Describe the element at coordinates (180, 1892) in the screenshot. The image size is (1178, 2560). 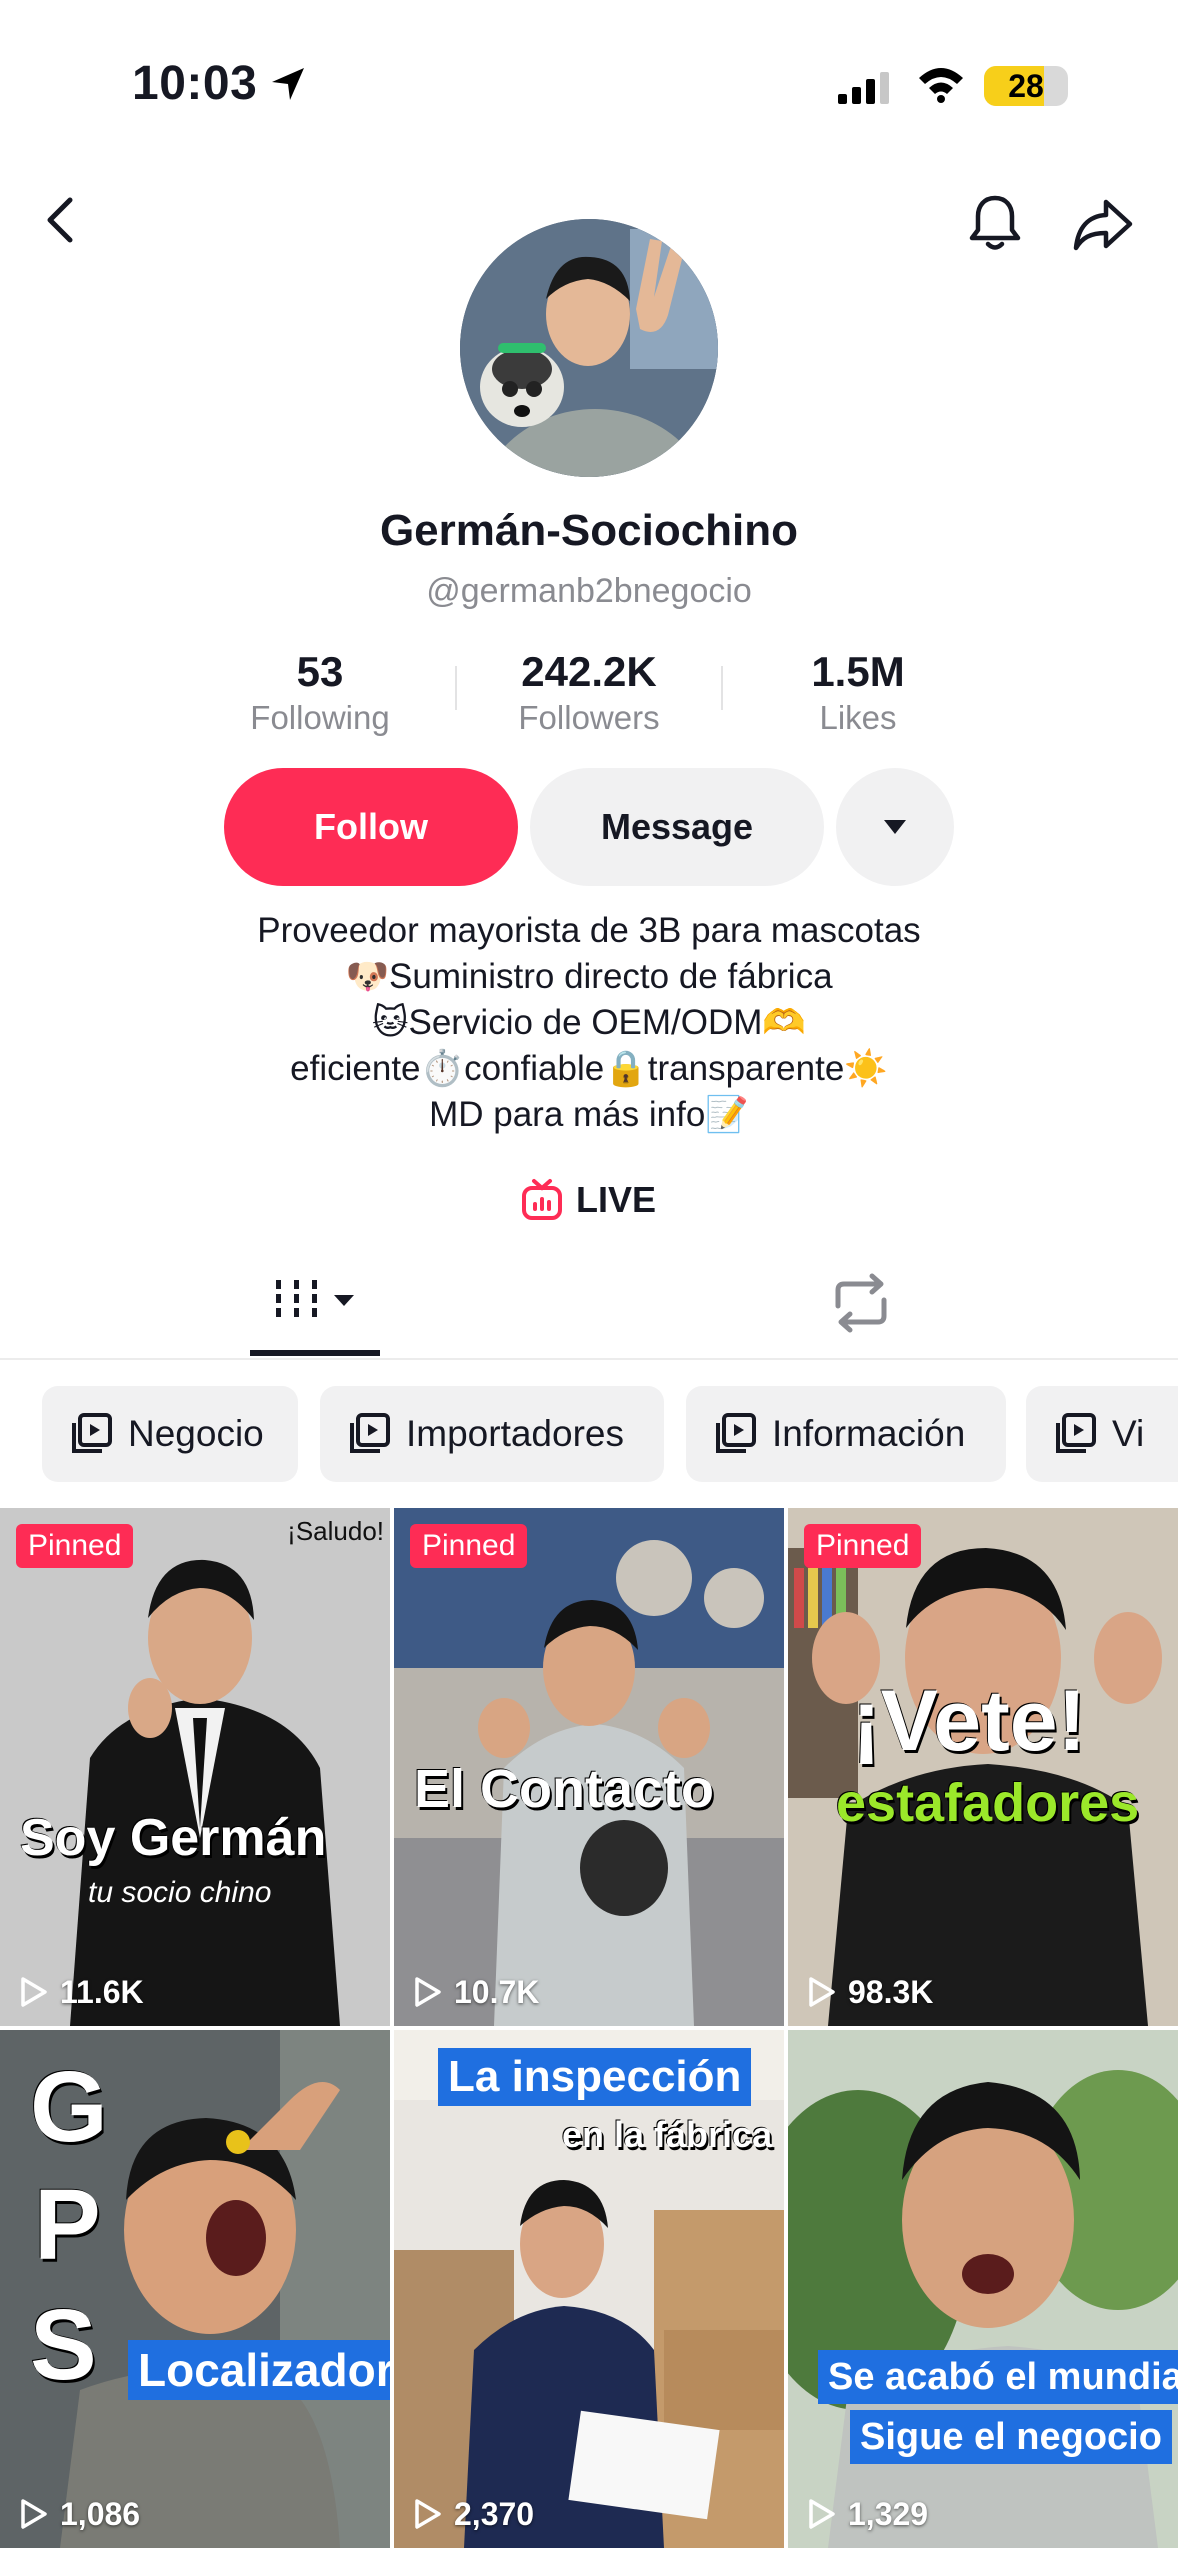
I see `thumbnail-subtitle: tu socio chino` at that location.